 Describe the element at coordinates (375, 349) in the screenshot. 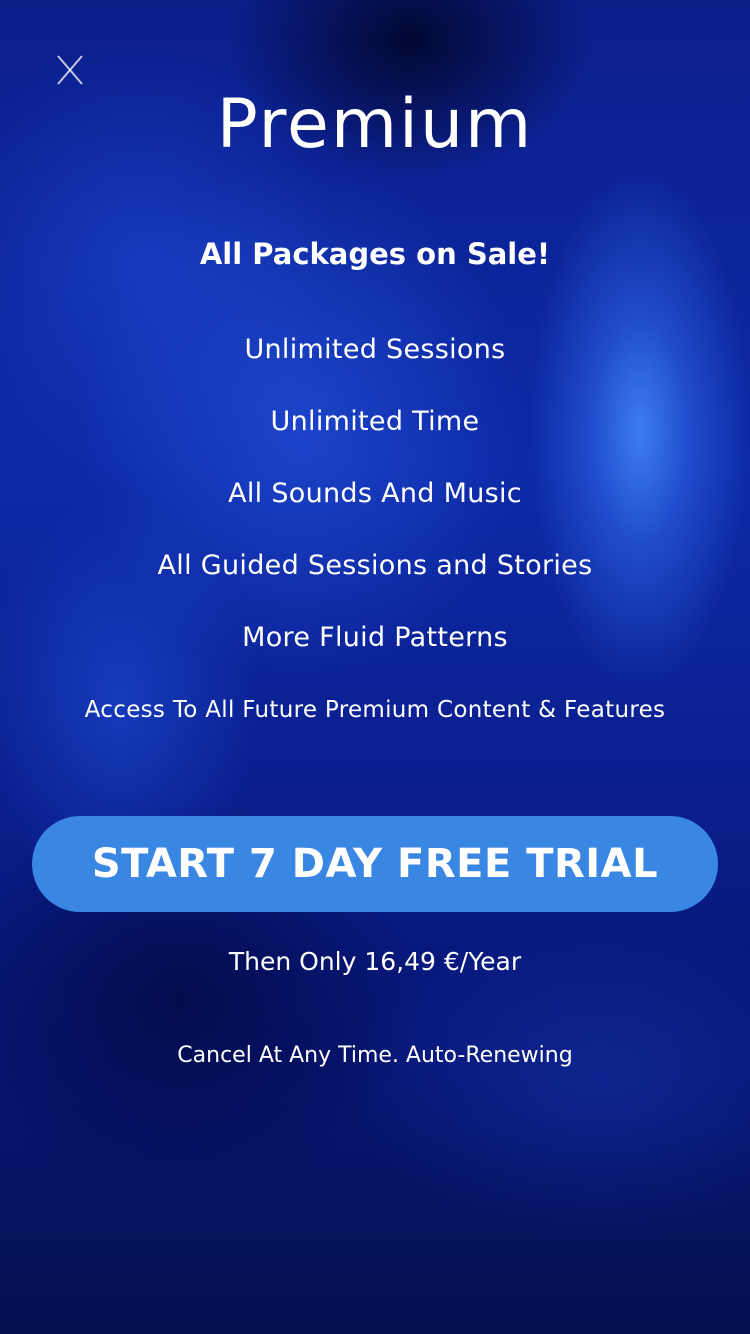

I see `feature-item-unlimited-sessions: Unlimited Sessions` at that location.